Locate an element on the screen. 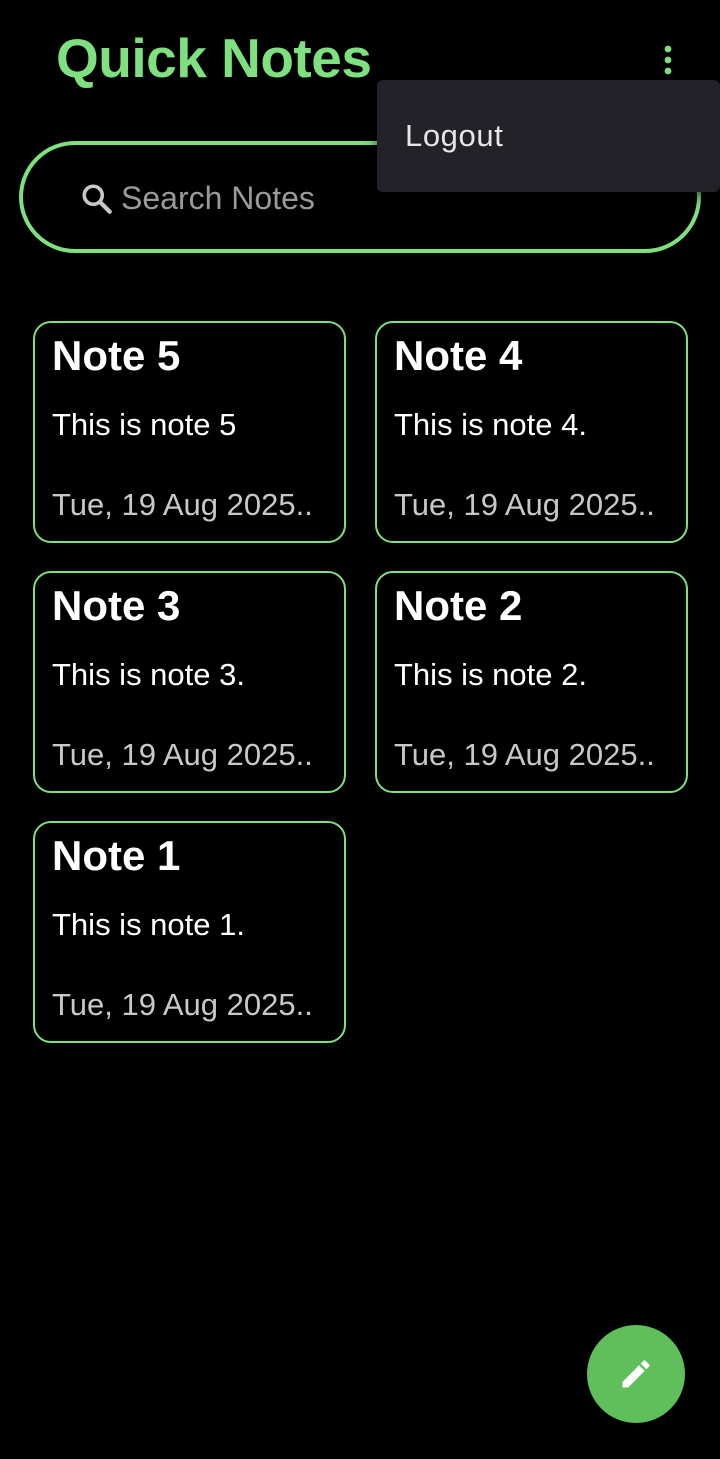 Image resolution: width=720 pixels, height=1459 pixels. menu-item-logout: Logout is located at coordinates (454, 136).